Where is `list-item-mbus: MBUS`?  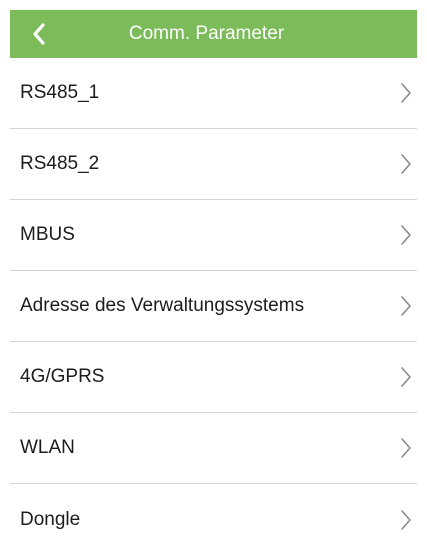
list-item-mbus: MBUS is located at coordinates (213, 235).